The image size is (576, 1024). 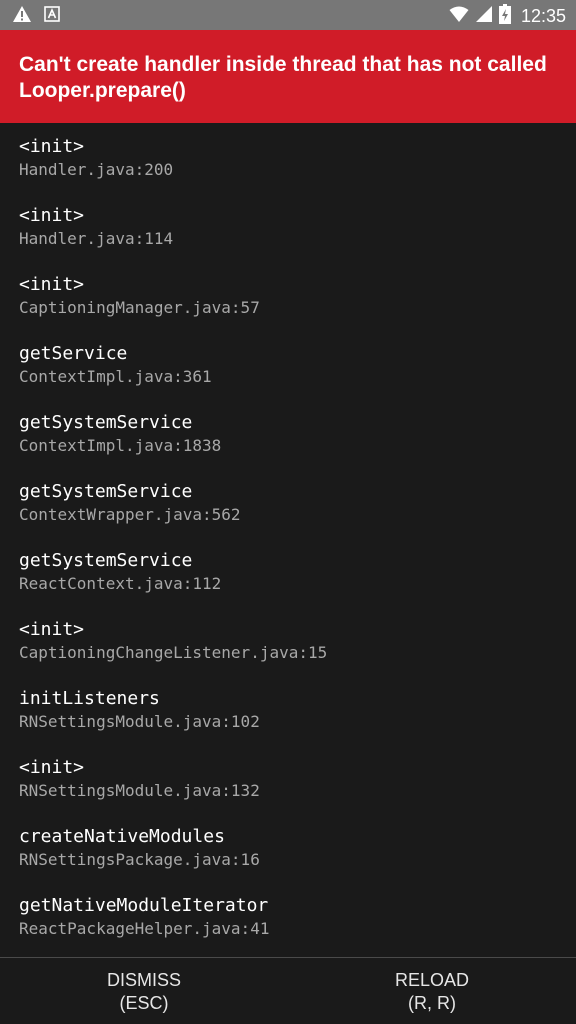 I want to click on frame-method: getNativeModuleIterator, so click(x=144, y=905).